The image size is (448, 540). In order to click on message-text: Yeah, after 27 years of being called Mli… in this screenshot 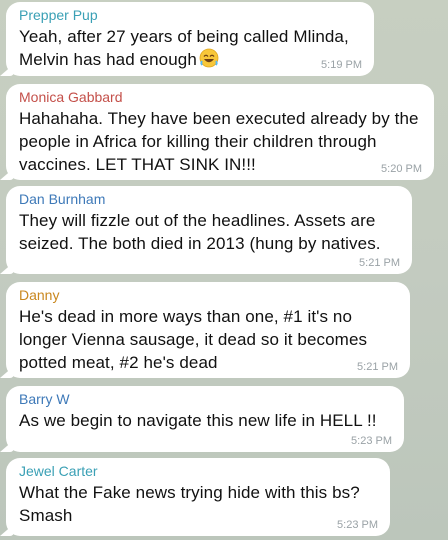, I will do `click(184, 48)`.